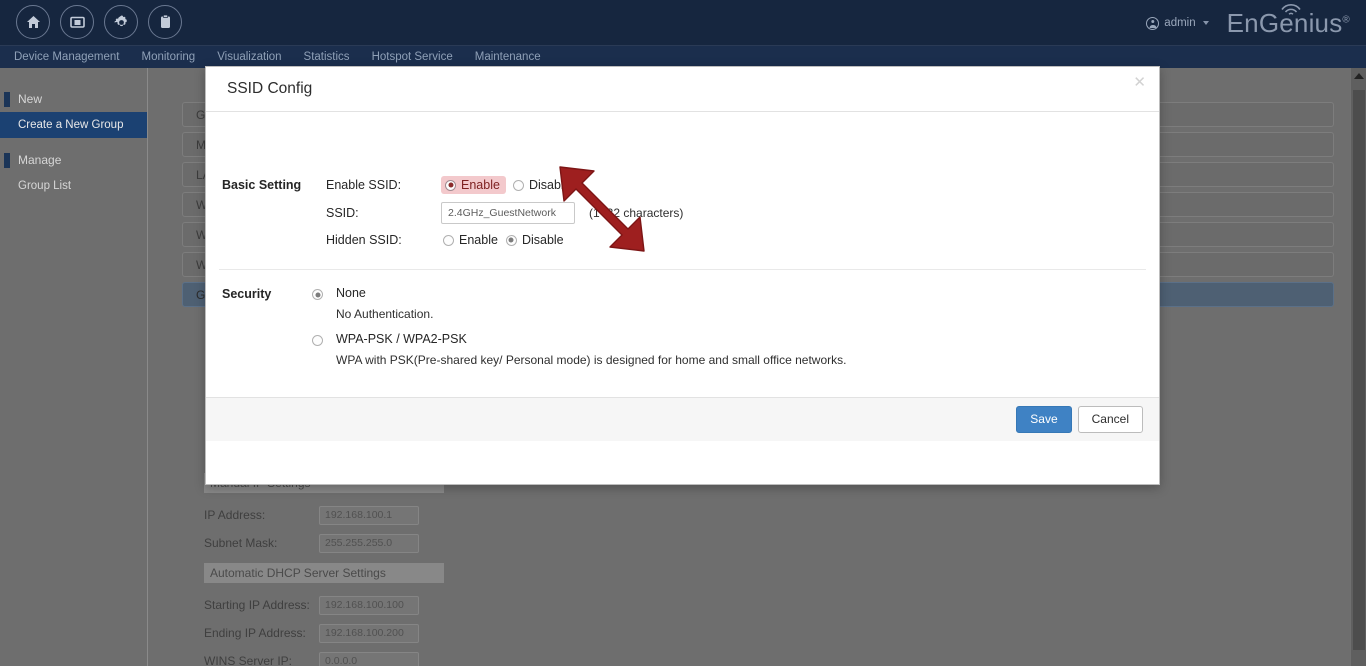 The width and height of the screenshot is (1366, 666). I want to click on label-ip-address: IP Address:, so click(235, 515).